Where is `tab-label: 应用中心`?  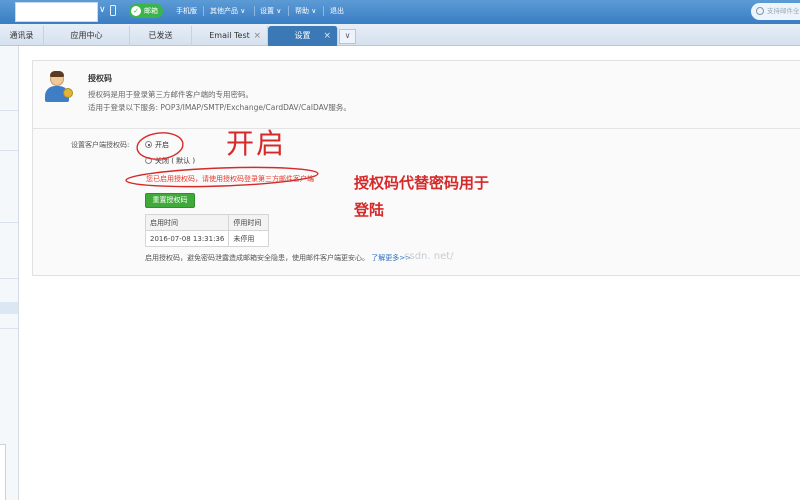
tab-label: 应用中心 is located at coordinates (86, 35).